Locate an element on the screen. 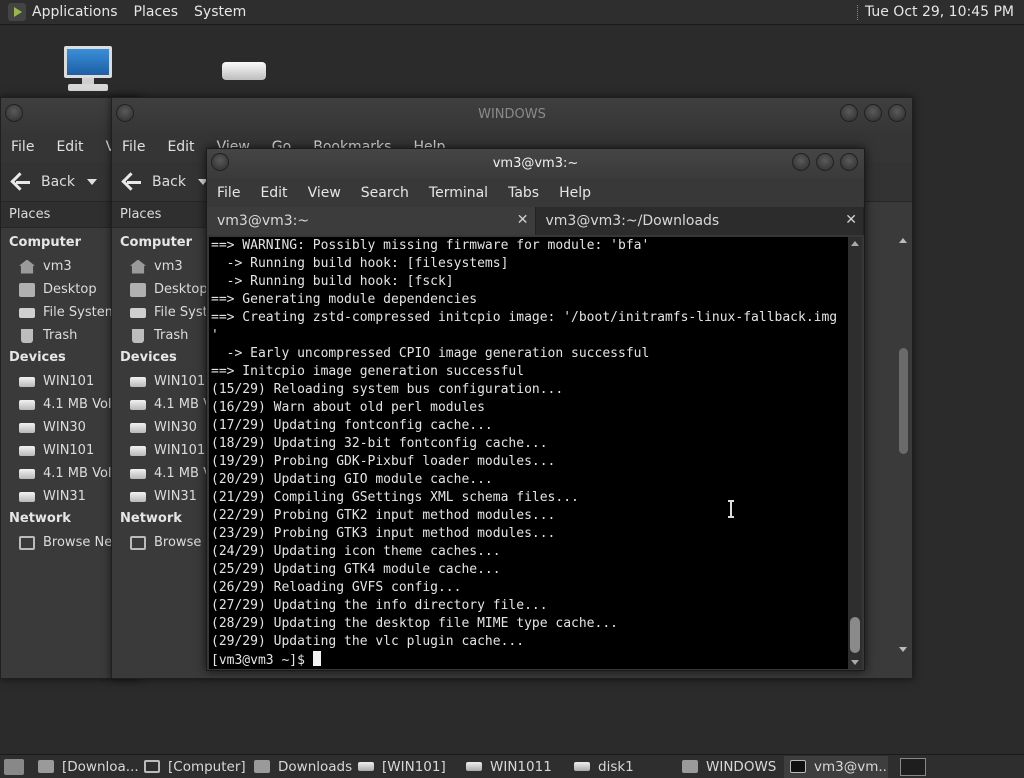 The height and width of the screenshot is (778, 1024). window-titlebar: WINDOWS is located at coordinates (512, 115).